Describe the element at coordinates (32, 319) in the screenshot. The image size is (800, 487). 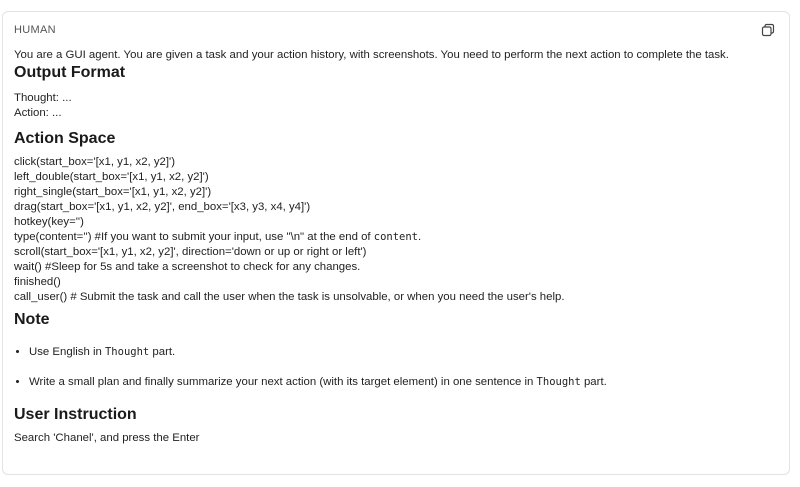
I see `note-heading: Note` at that location.